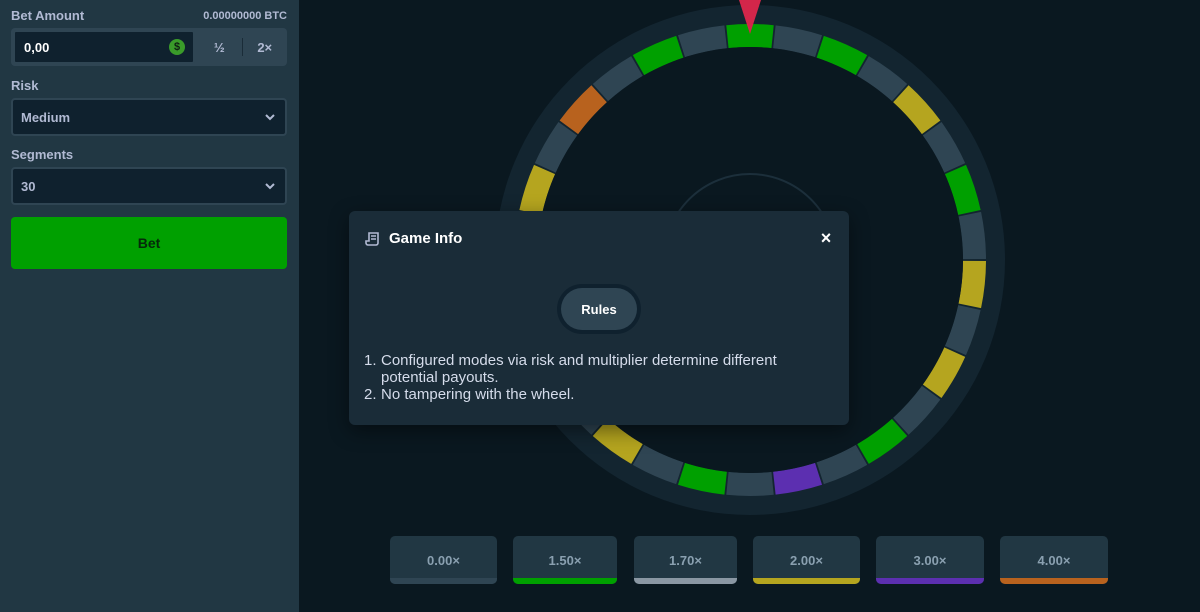 The image size is (1200, 612). I want to click on bet-amount-label: Bet Amount, so click(48, 15).